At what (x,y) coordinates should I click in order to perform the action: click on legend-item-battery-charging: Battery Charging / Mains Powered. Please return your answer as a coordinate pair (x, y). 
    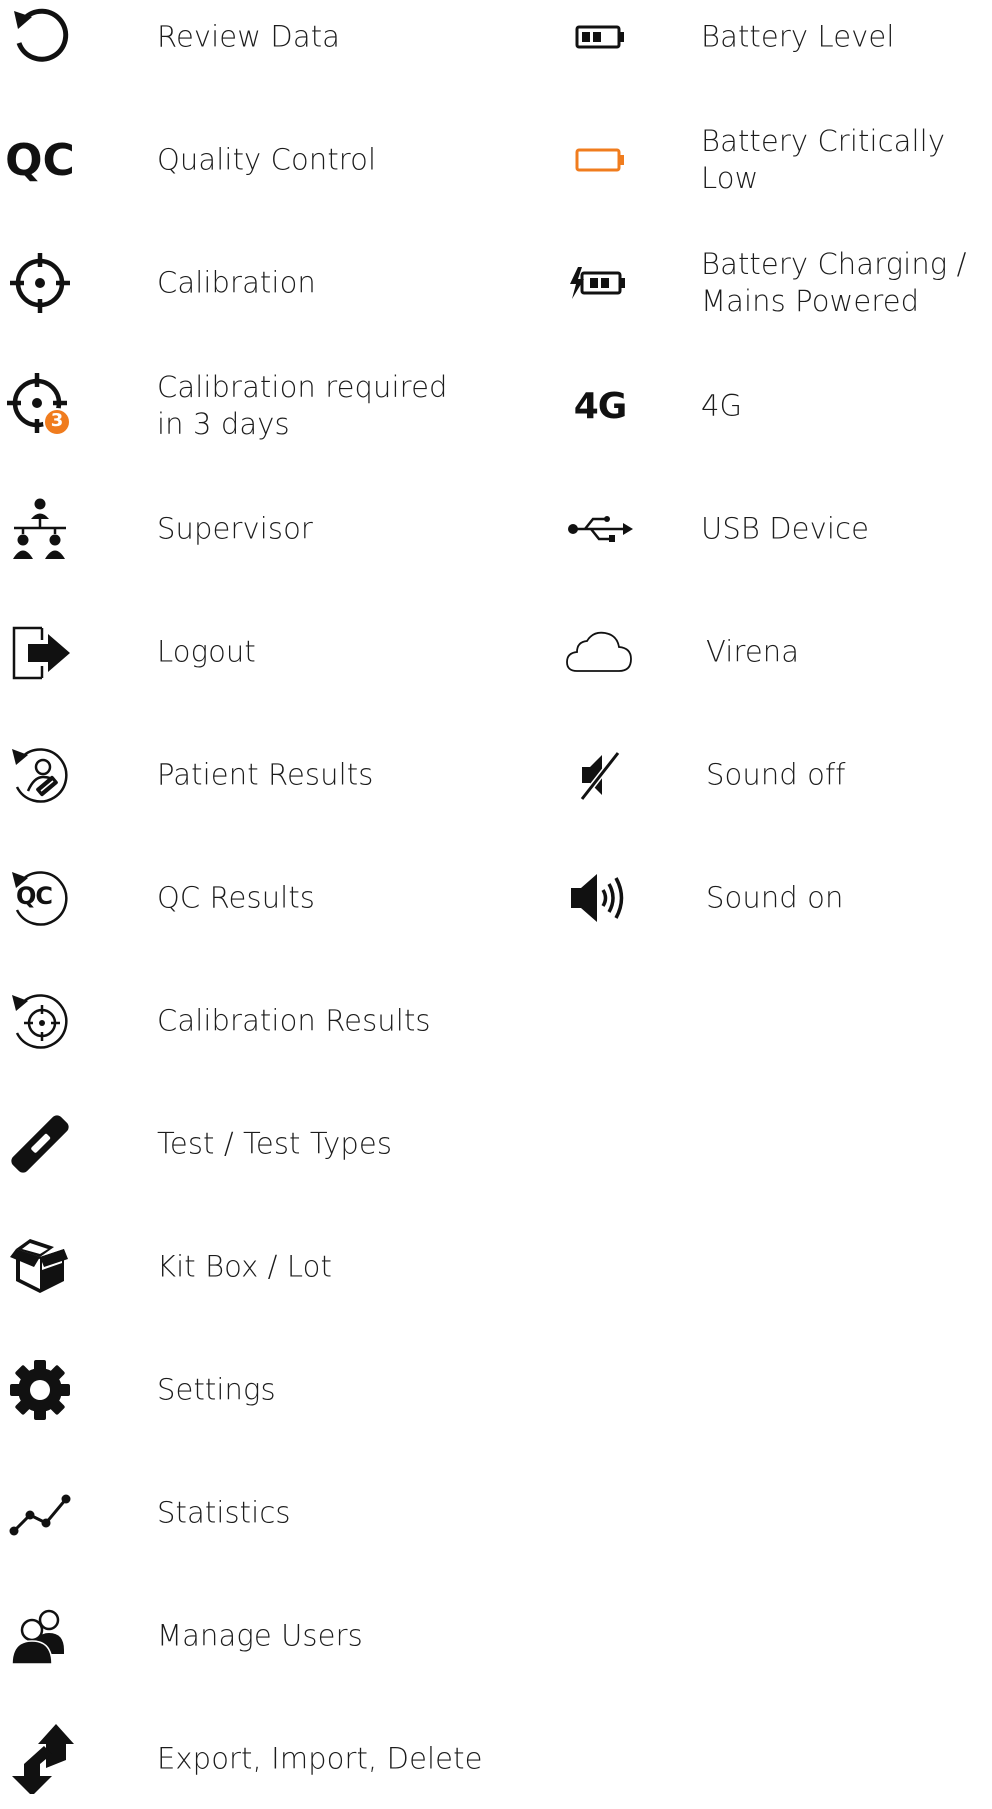
    Looking at the image, I should click on (776, 283).